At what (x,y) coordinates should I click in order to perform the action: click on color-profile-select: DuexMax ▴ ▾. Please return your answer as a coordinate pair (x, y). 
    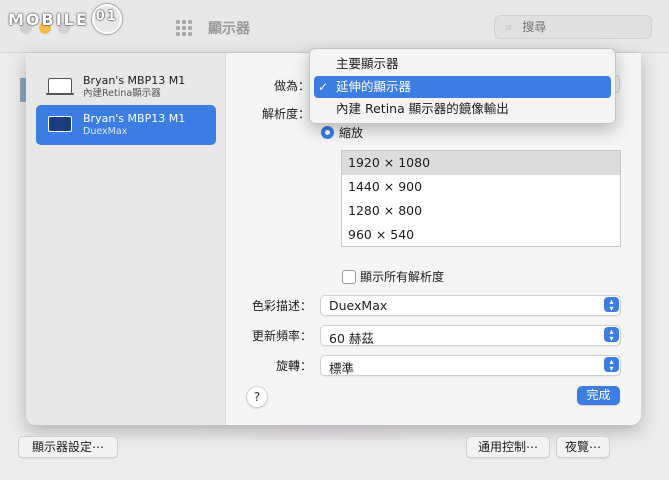
    Looking at the image, I should click on (470, 305).